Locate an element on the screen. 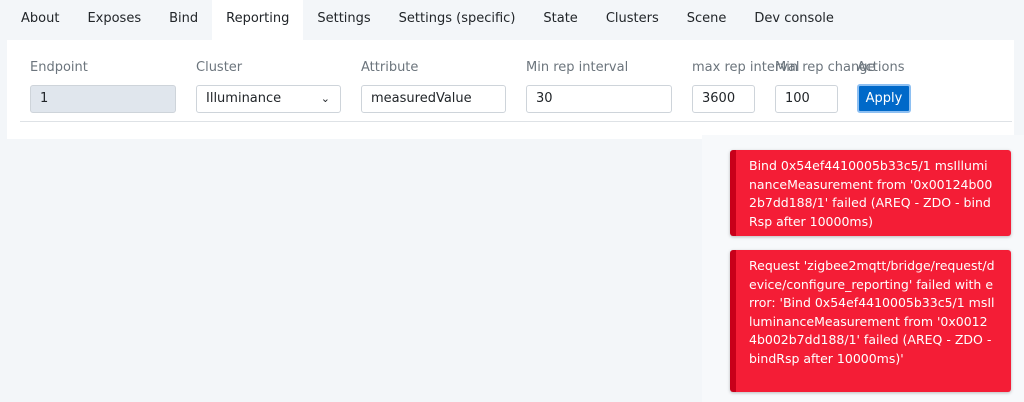 The image size is (1024, 402). tab-settings-specific: Settings (specific) is located at coordinates (457, 20).